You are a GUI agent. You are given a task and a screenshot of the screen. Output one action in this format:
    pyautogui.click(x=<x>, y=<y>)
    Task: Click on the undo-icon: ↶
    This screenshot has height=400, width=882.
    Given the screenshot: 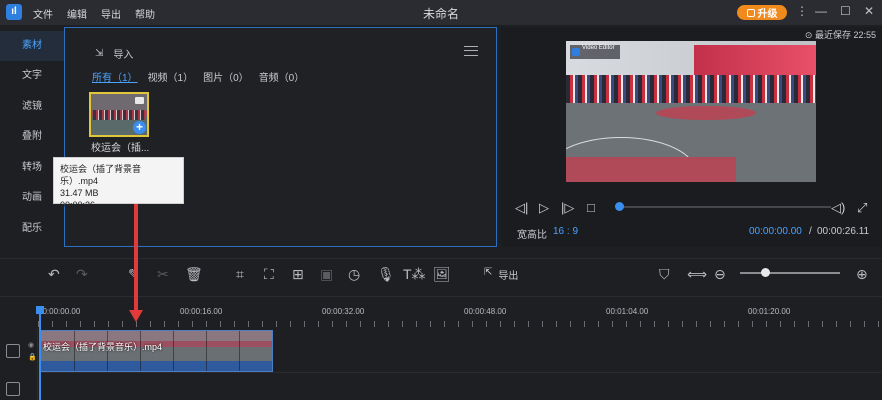 What is the action you would take?
    pyautogui.click(x=54, y=274)
    